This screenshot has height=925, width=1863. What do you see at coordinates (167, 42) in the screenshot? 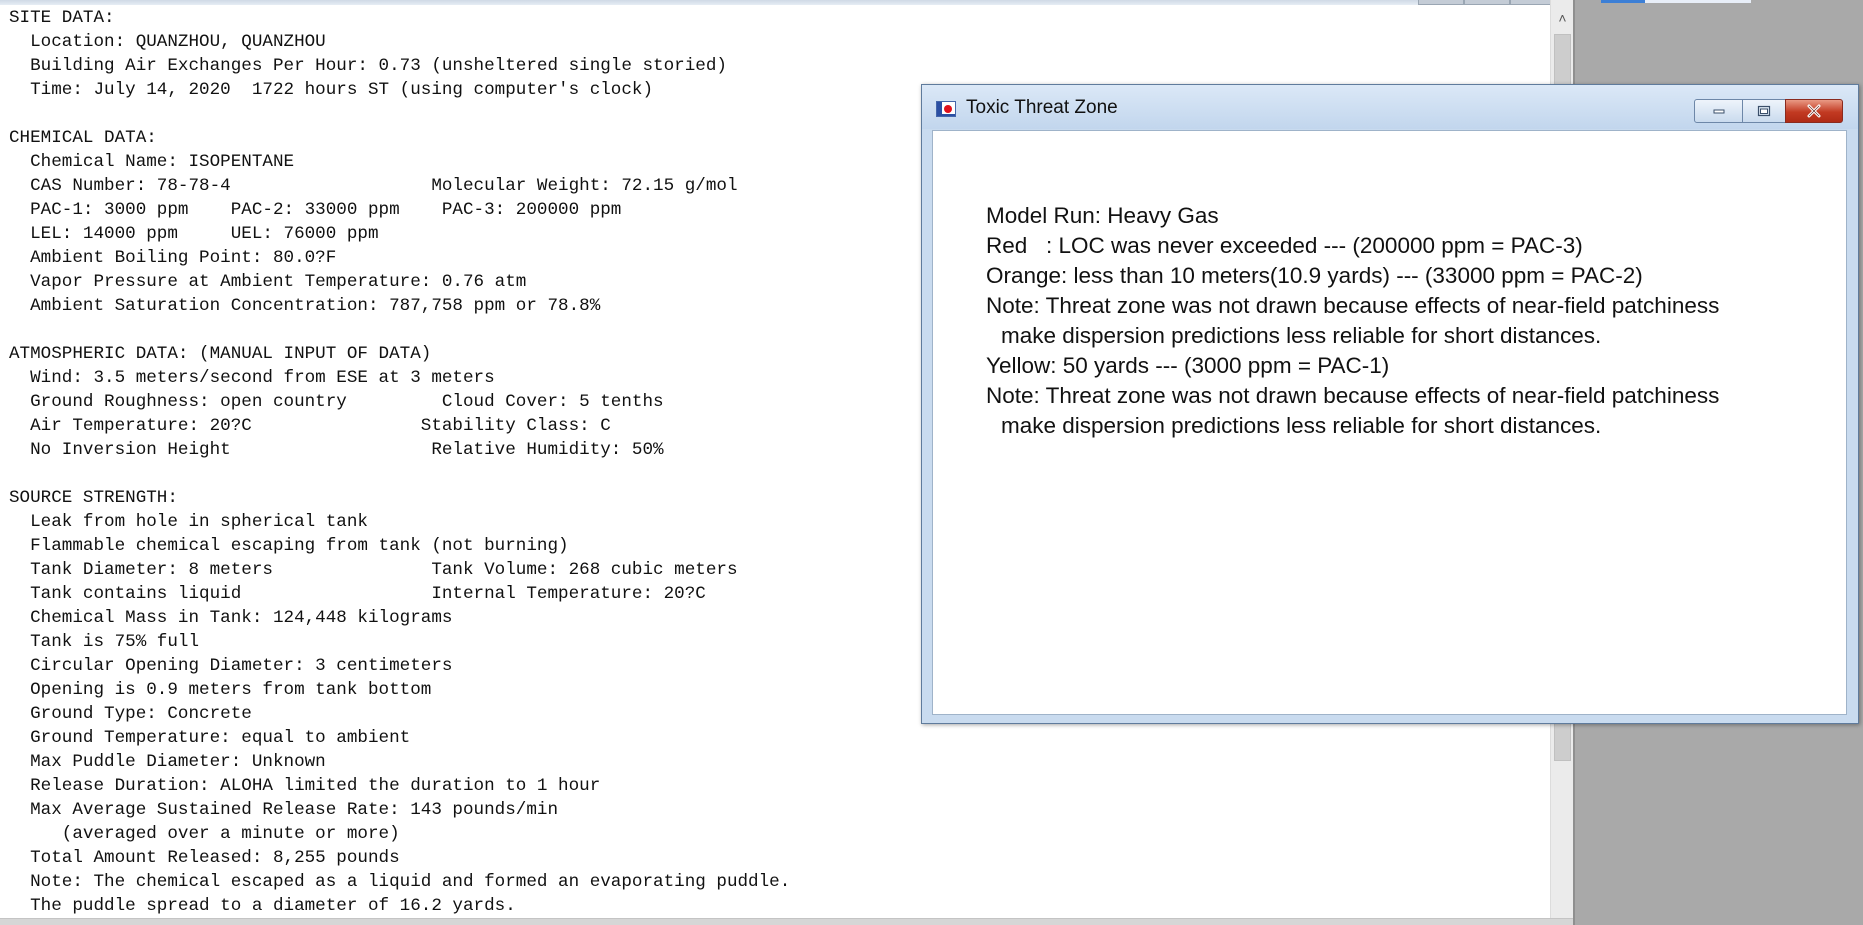
I see `report-line: Location: QUANZHOU, QUANZHOU` at bounding box center [167, 42].